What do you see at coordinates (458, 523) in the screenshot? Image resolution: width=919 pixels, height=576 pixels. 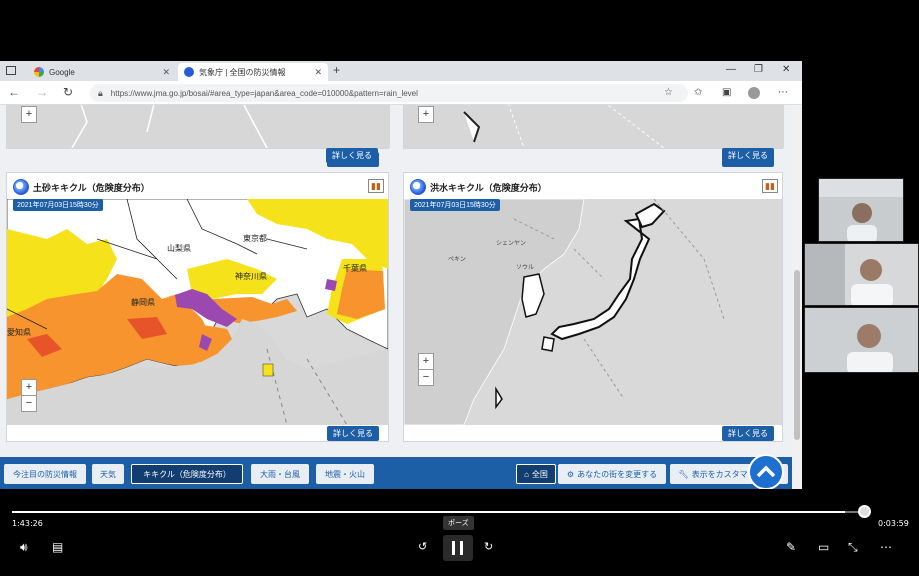 I see `pause-tooltip: ポーズ` at bounding box center [458, 523].